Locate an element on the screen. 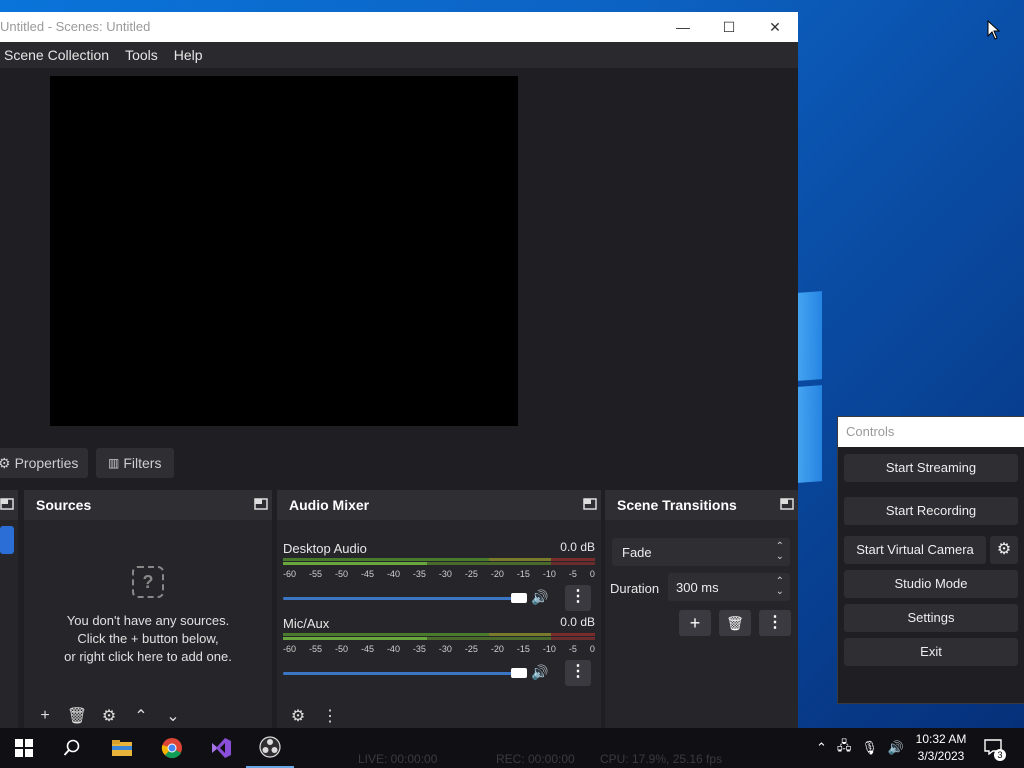  sources-toolbar: + 🗑 ⚙ ⌃ ⌄ is located at coordinates (109, 715).